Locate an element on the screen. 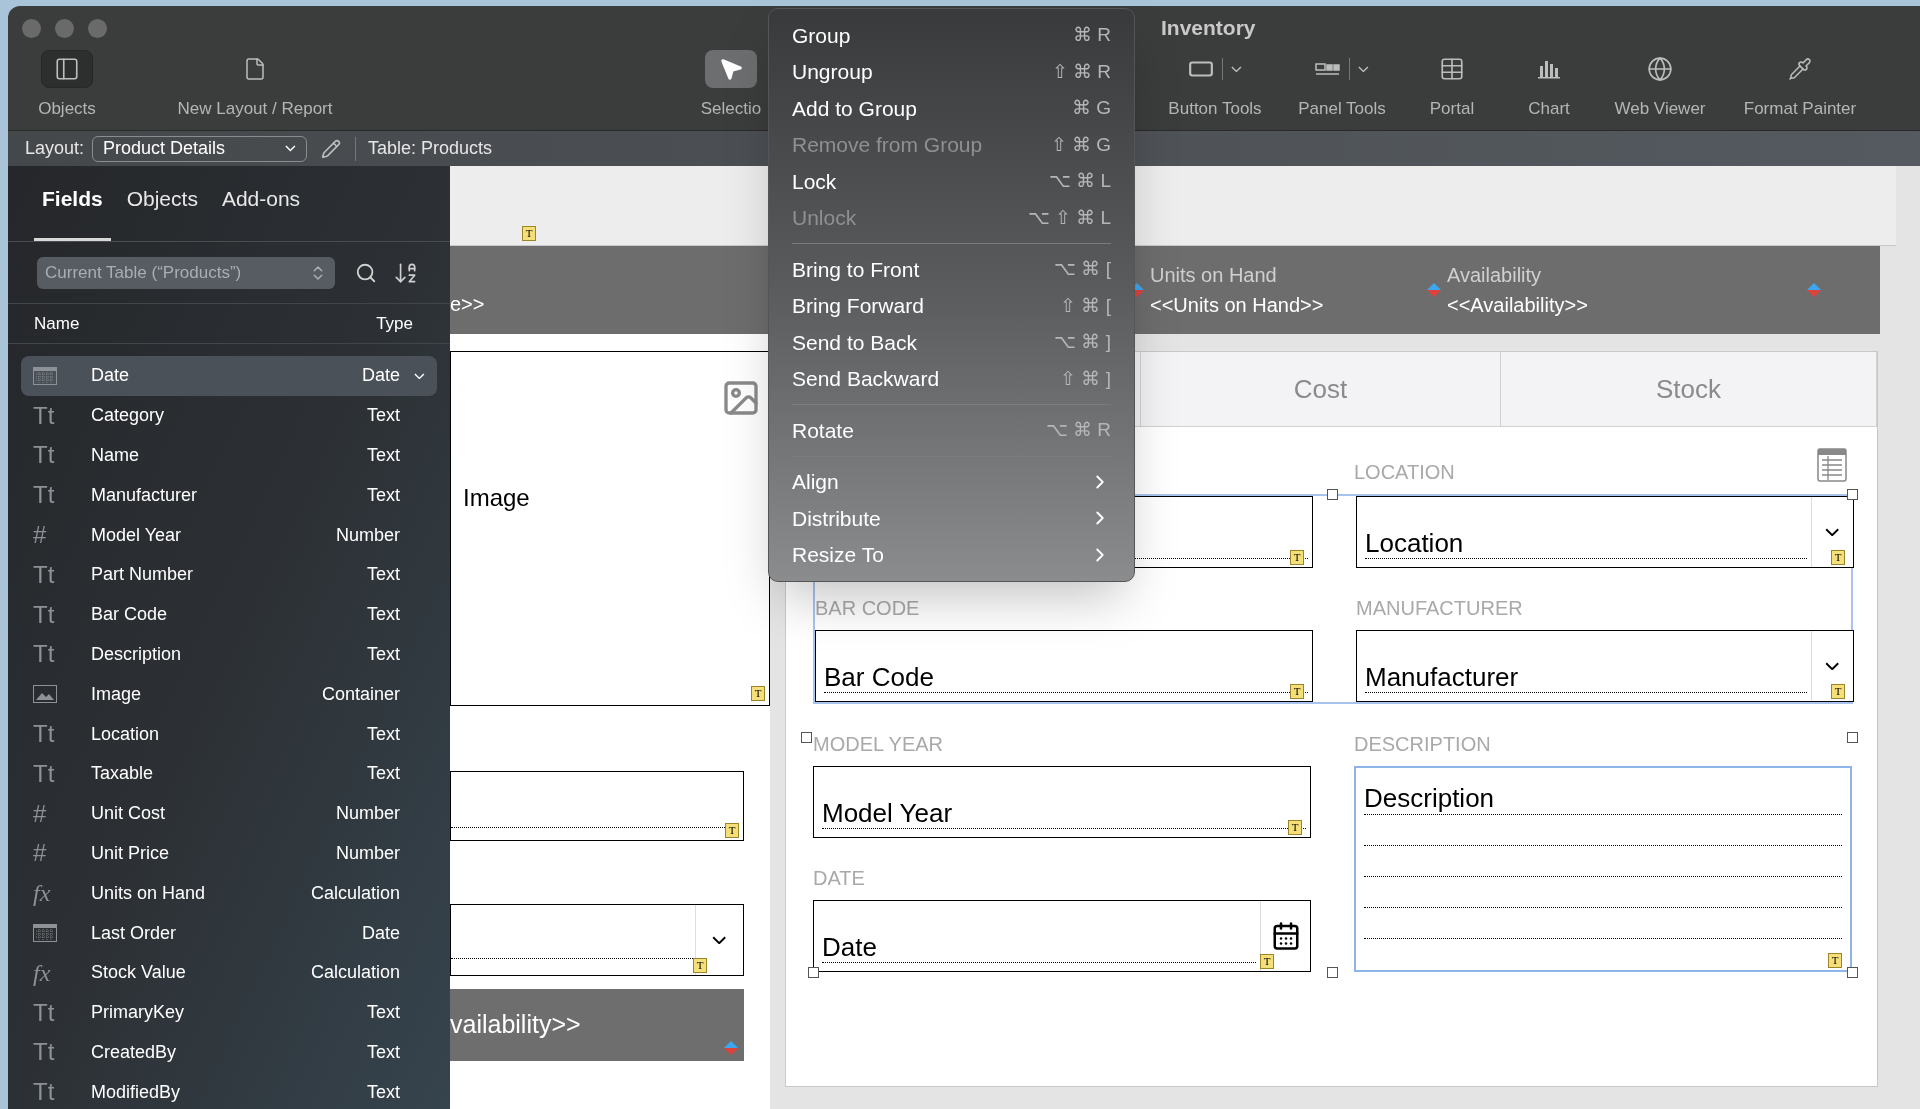  field-list-item: Tt CreatedBy Text is located at coordinates (229, 1052).